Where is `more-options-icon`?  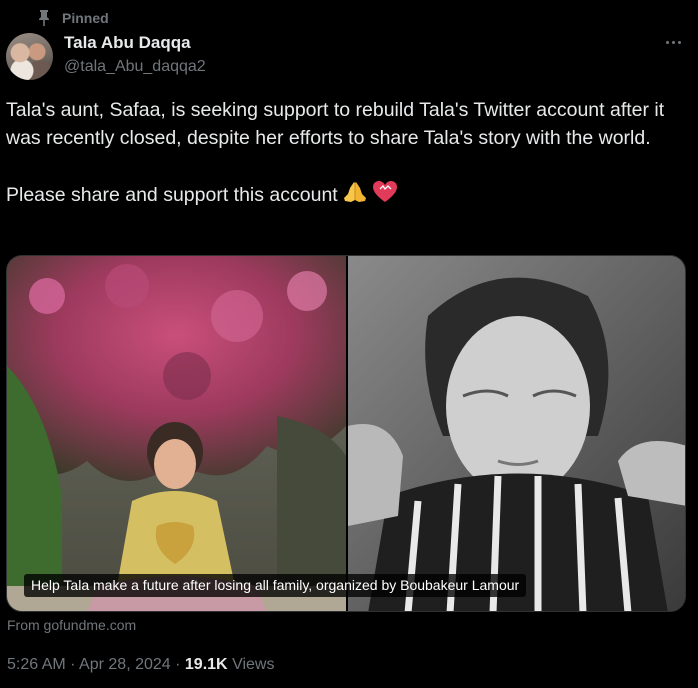 more-options-icon is located at coordinates (673, 42).